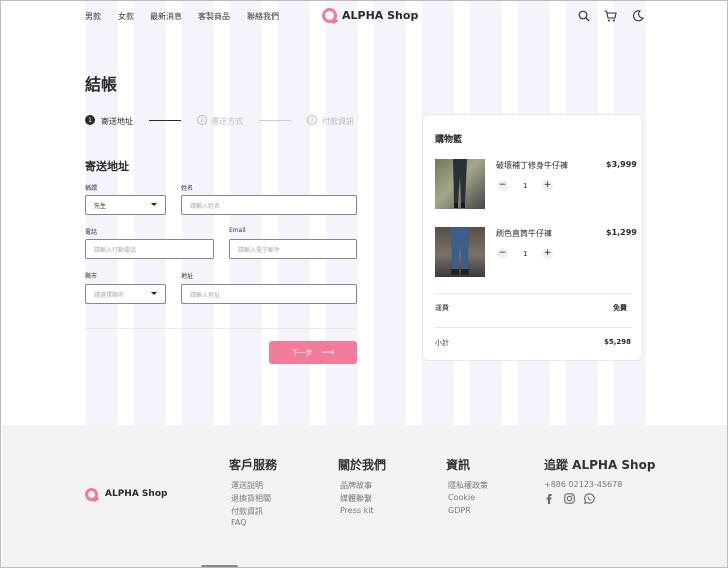 The width and height of the screenshot is (728, 568). I want to click on email-input: 請輸入電子郵件, so click(293, 249).